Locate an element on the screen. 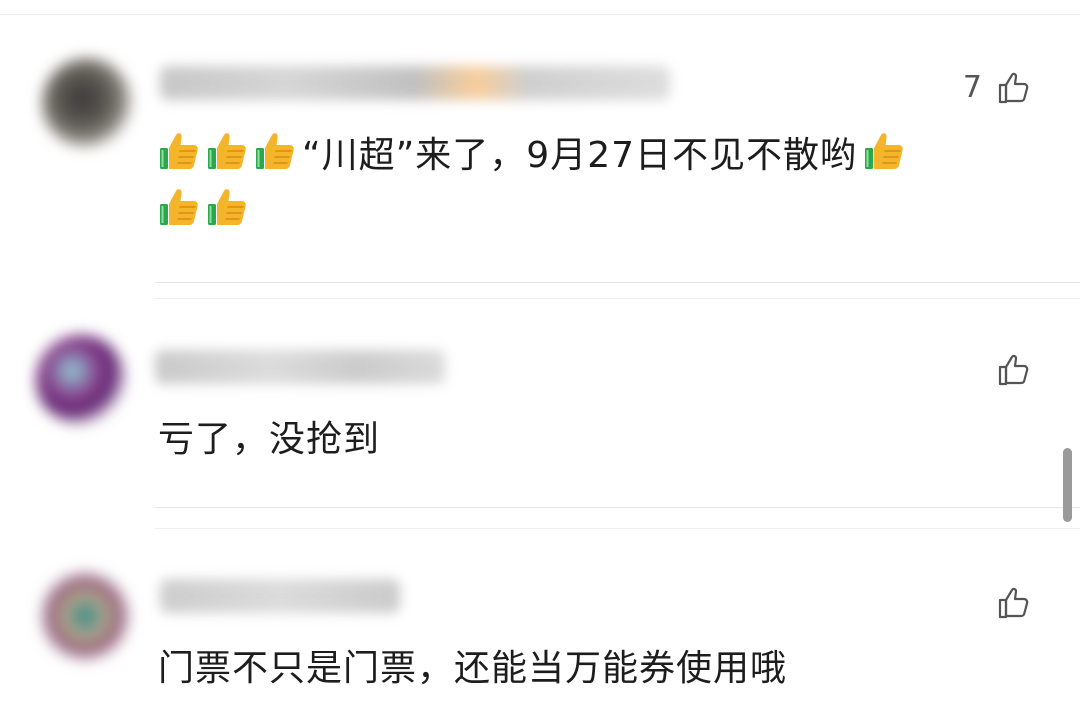 This screenshot has height=724, width=1080. like-count: 7 is located at coordinates (972, 87).